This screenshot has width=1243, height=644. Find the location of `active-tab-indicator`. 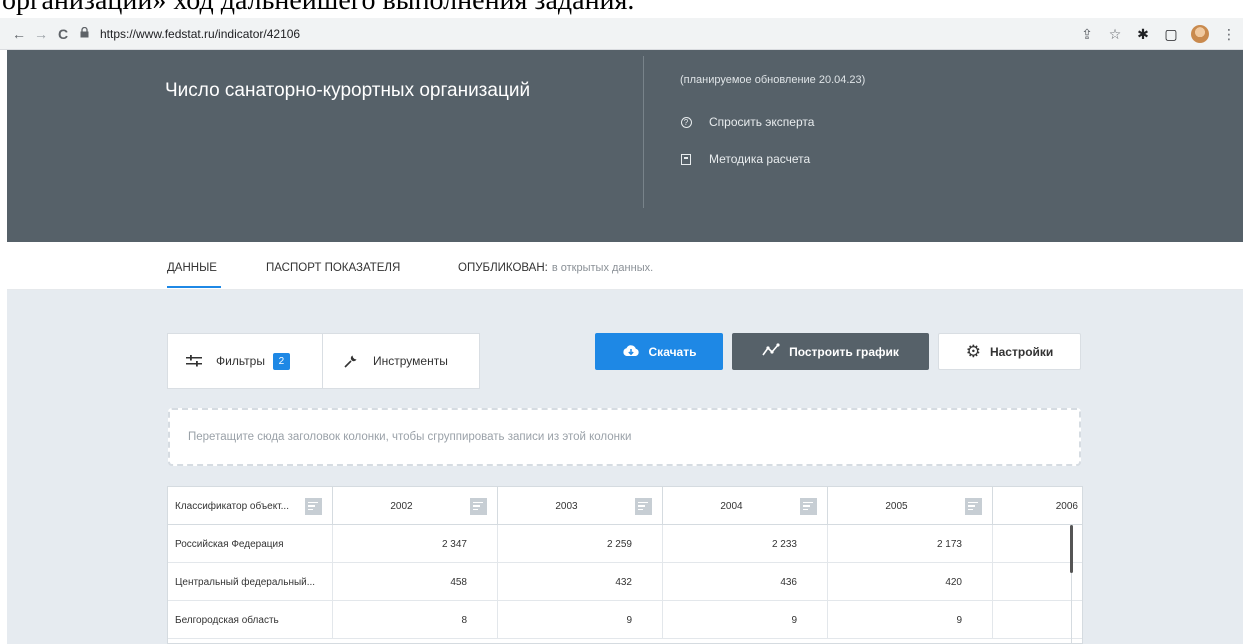

active-tab-indicator is located at coordinates (194, 287).